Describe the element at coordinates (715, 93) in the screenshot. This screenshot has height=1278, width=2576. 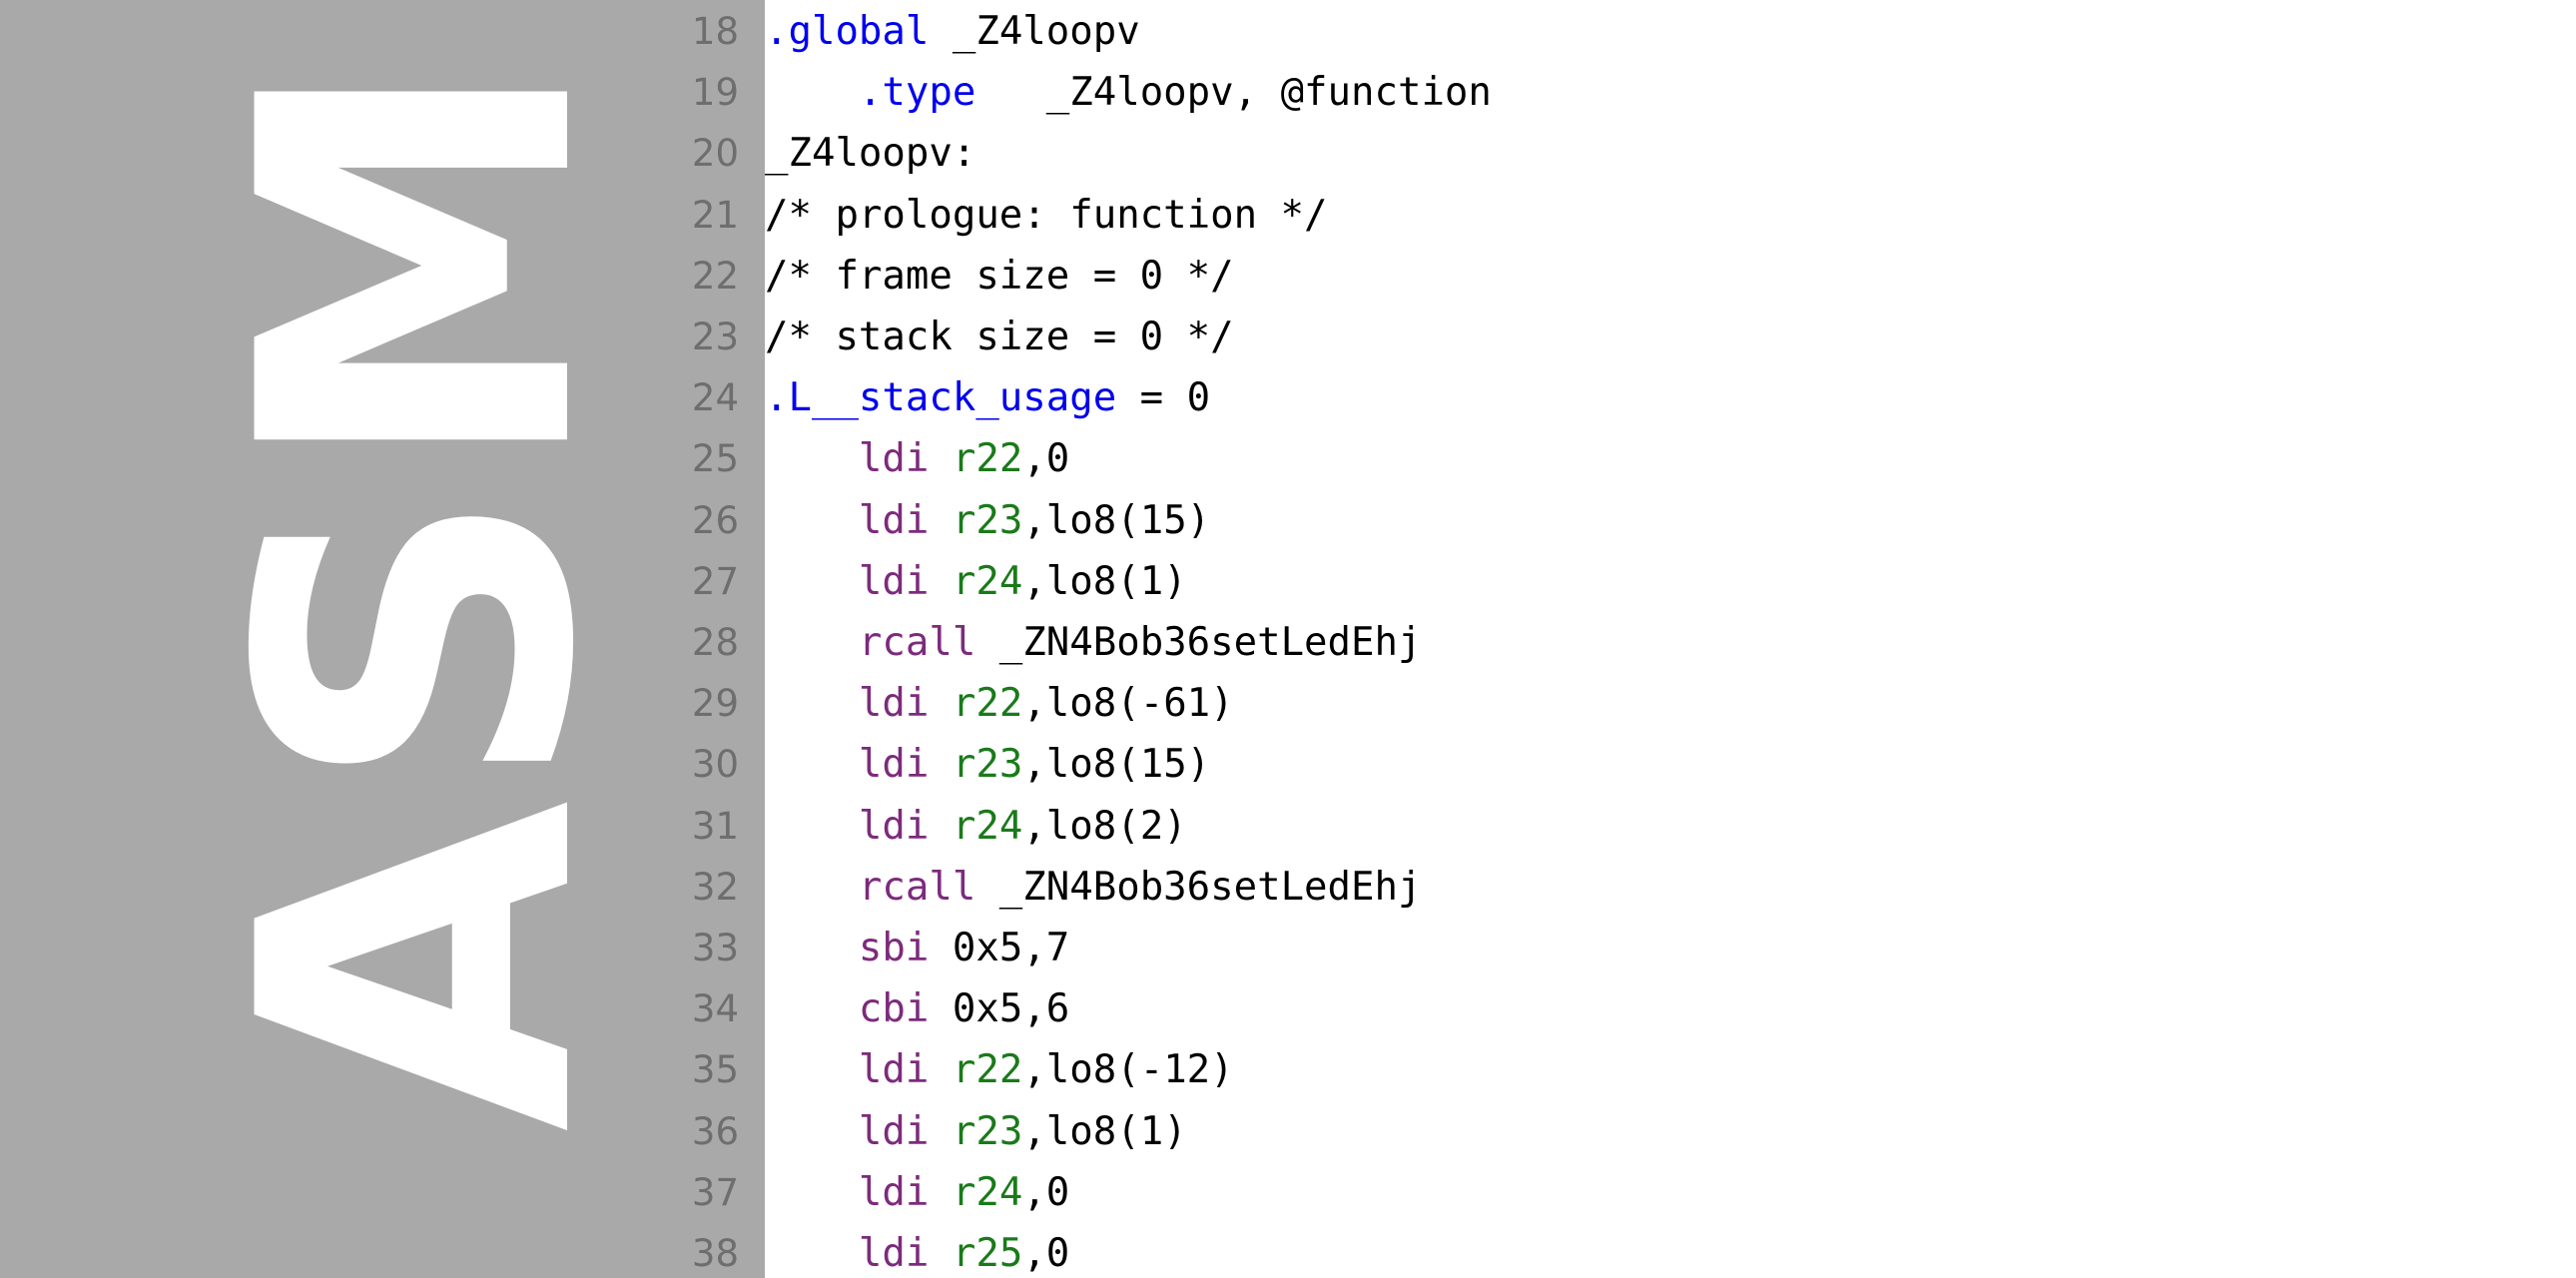
I see `line-number: 19` at that location.